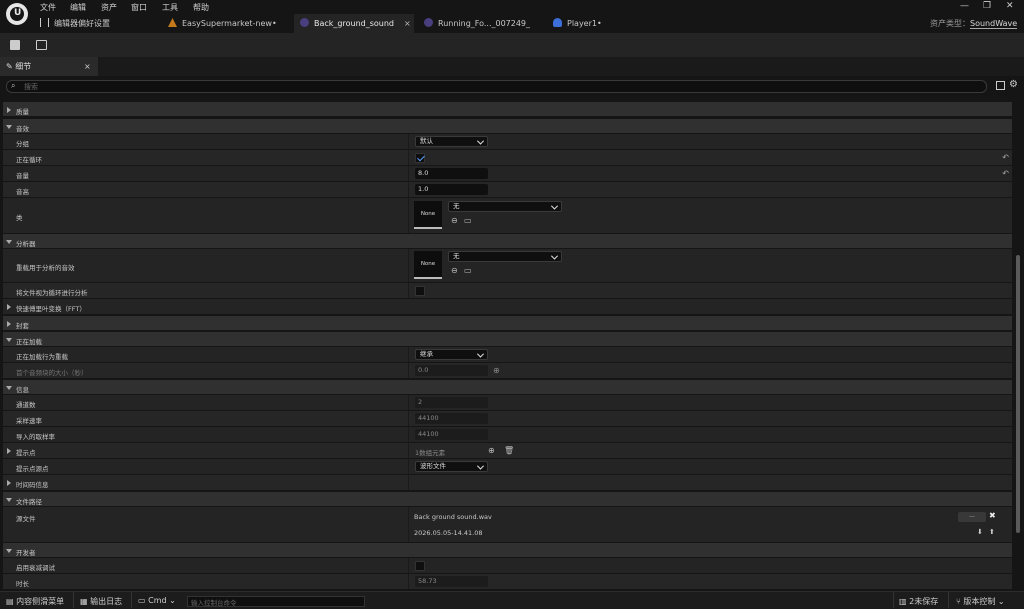  Describe the element at coordinates (507, 323) in the screenshot. I see `section-envelope: 封套` at that location.